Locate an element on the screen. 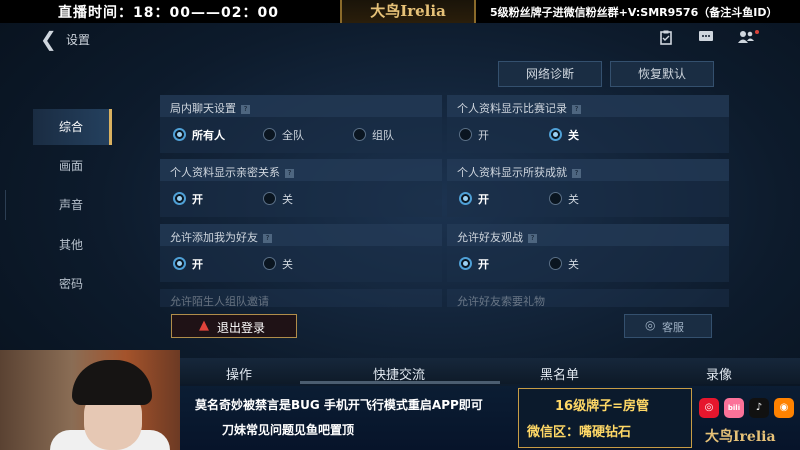  wechat-area-text: 微信区：嘴硬钻石 is located at coordinates (579, 432).